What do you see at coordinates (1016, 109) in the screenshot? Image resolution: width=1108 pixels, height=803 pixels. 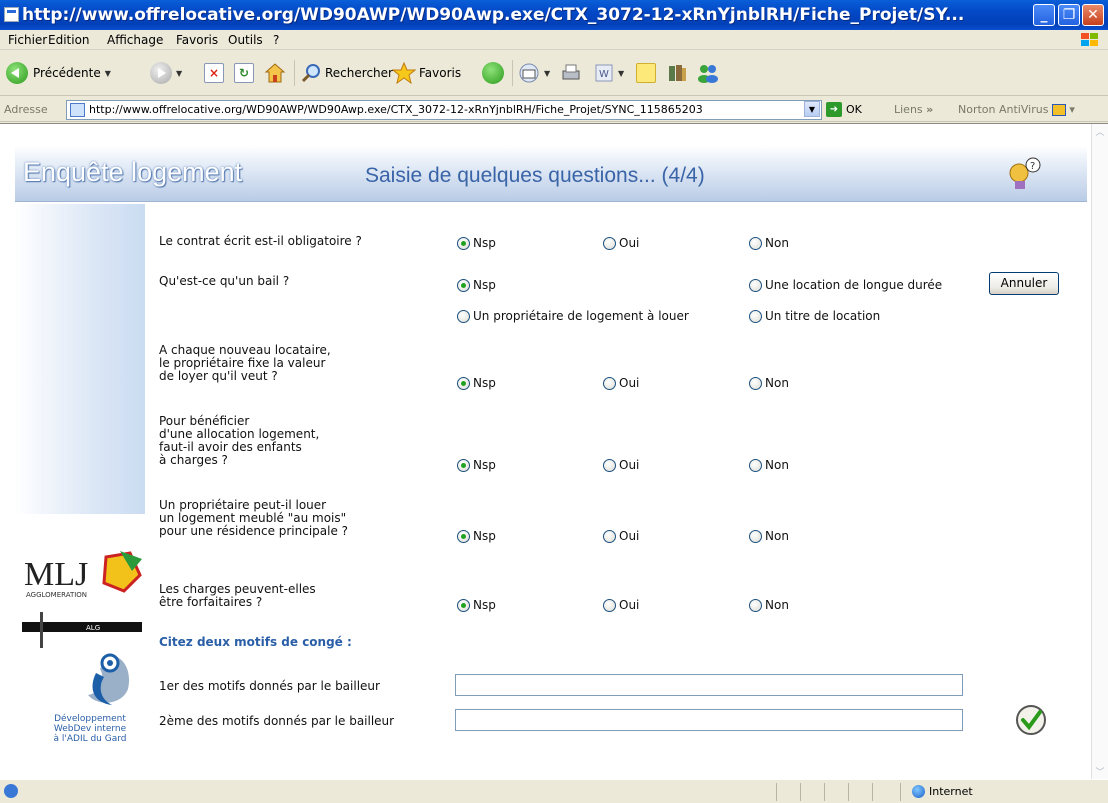 I see `norton-toolbar: Norton AntiVirus ▾` at bounding box center [1016, 109].